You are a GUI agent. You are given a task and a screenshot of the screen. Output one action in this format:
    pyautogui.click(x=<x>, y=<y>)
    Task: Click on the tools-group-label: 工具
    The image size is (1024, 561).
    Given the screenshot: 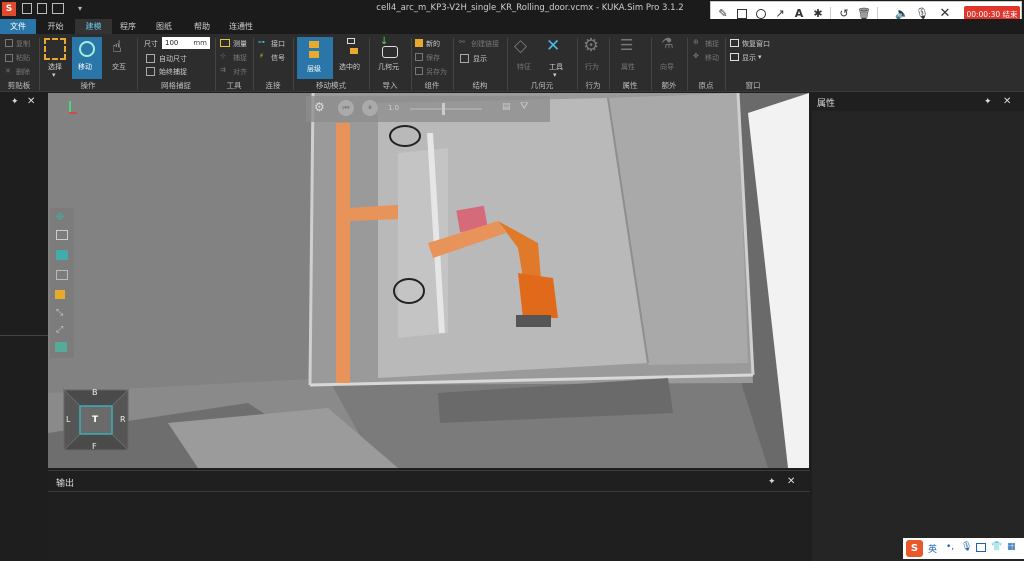 What is the action you would take?
    pyautogui.click(x=234, y=85)
    